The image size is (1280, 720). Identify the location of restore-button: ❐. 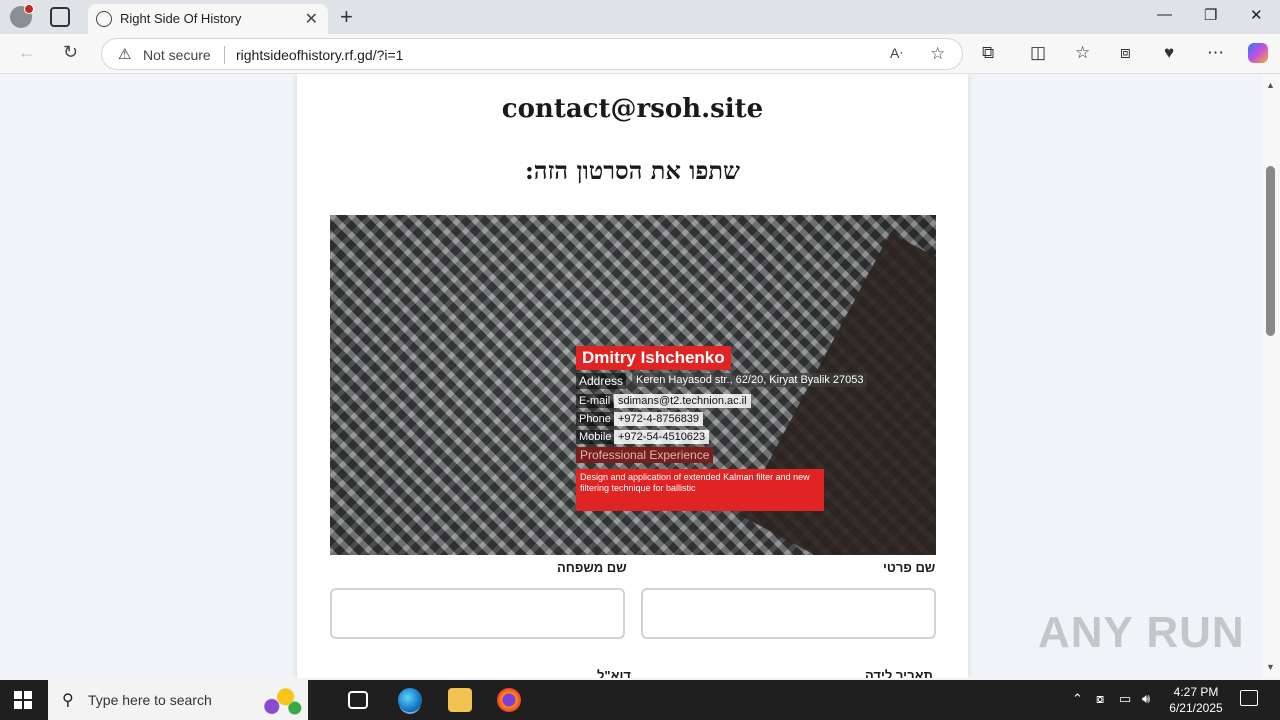
(1210, 15).